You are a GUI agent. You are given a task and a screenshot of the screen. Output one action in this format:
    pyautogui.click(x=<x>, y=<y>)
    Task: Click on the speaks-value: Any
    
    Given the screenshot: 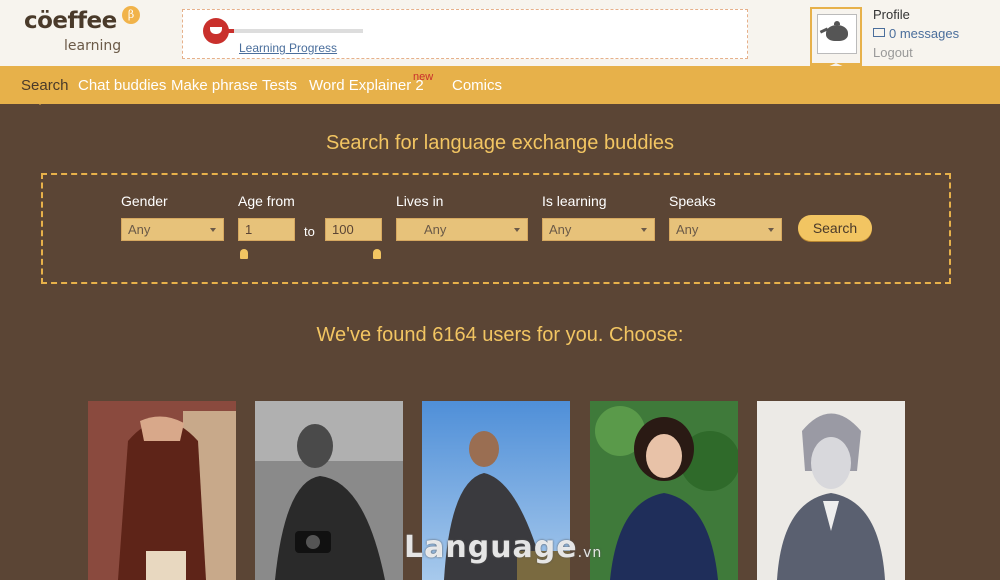 What is the action you would take?
    pyautogui.click(x=687, y=229)
    